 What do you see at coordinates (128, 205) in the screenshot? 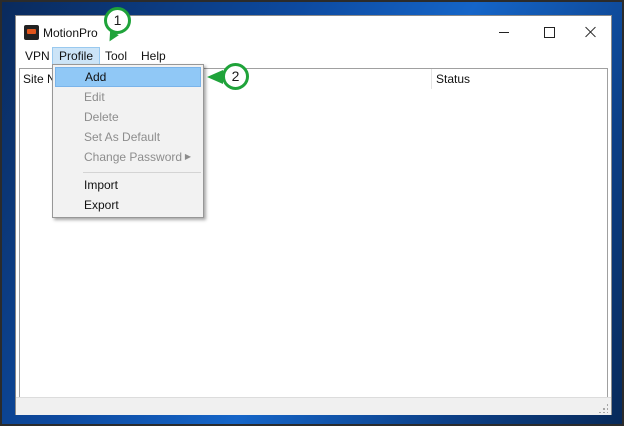
I see `menu-item-export: Export` at bounding box center [128, 205].